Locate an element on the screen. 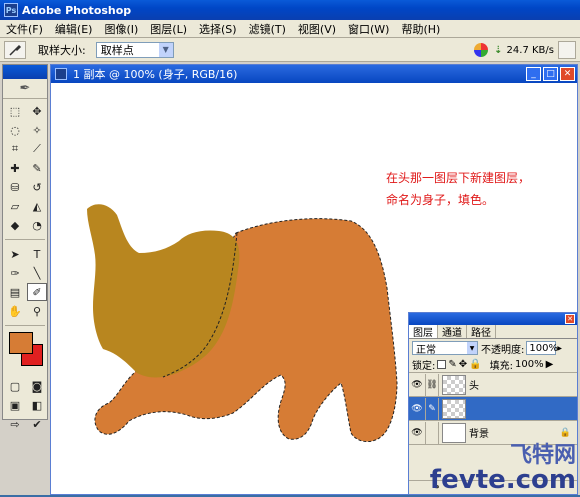  sample-size-label: 取样大小: is located at coordinates (62, 50).